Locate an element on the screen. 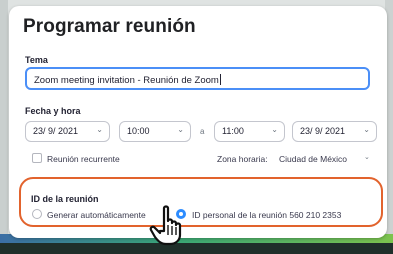 The image size is (393, 254). topic-label: Tema is located at coordinates (36, 60).